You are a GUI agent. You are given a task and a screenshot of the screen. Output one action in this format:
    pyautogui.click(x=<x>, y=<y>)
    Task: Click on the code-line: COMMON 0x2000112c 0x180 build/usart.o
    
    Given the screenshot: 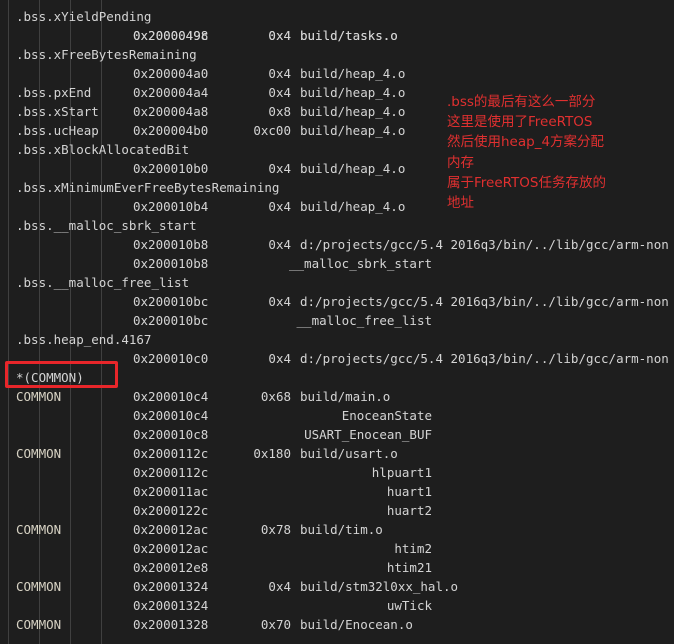 What is the action you would take?
    pyautogui.click(x=337, y=453)
    